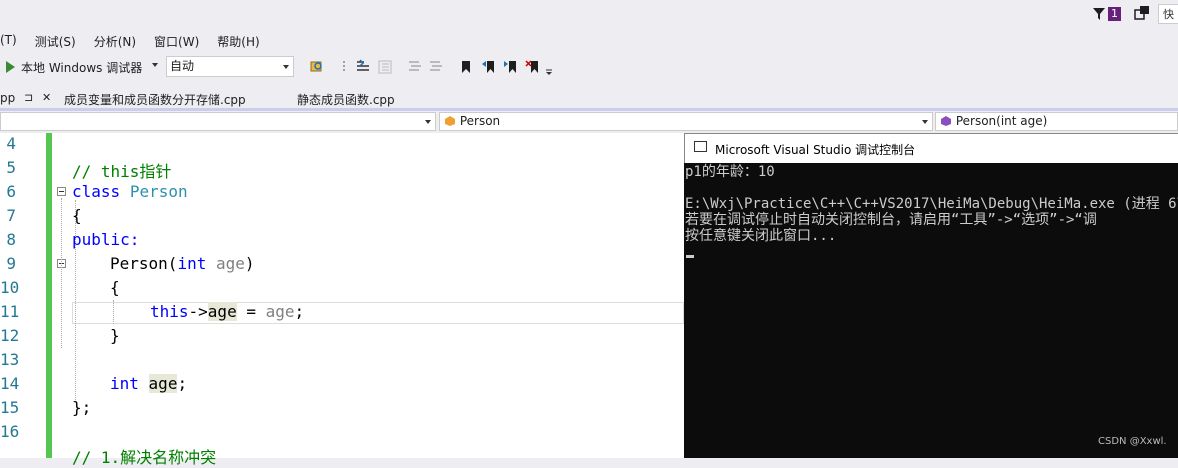  I want to click on toolbar: 本地 Windows 调试器 自动, so click(589, 67).